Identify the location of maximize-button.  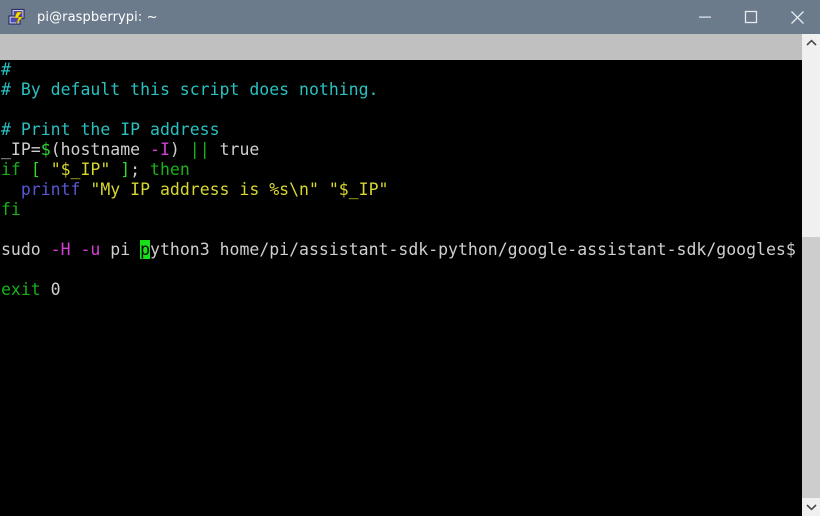
(751, 17).